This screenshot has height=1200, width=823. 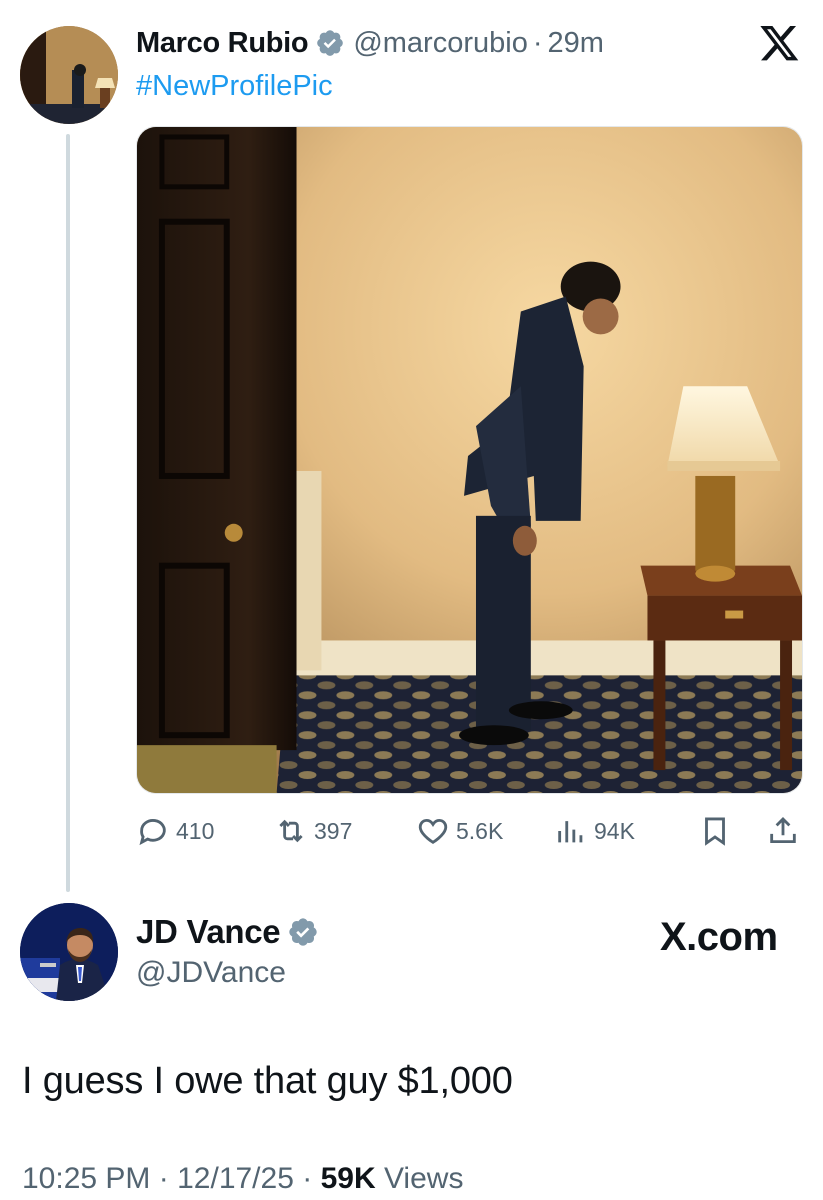 What do you see at coordinates (222, 43) in the screenshot?
I see `quoted-author-name: Marco Rubio` at bounding box center [222, 43].